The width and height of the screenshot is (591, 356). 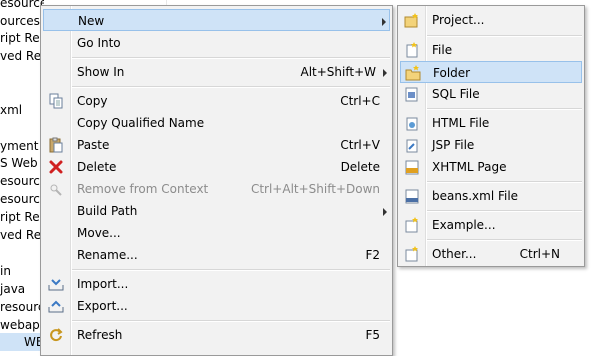 I want to click on submenu-item-label: XHTML Page, so click(x=469, y=167).